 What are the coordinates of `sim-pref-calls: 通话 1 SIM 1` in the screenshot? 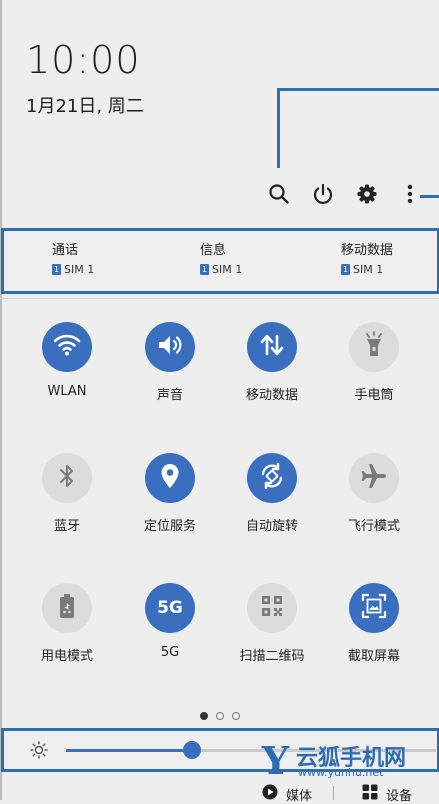 It's located at (107, 257).